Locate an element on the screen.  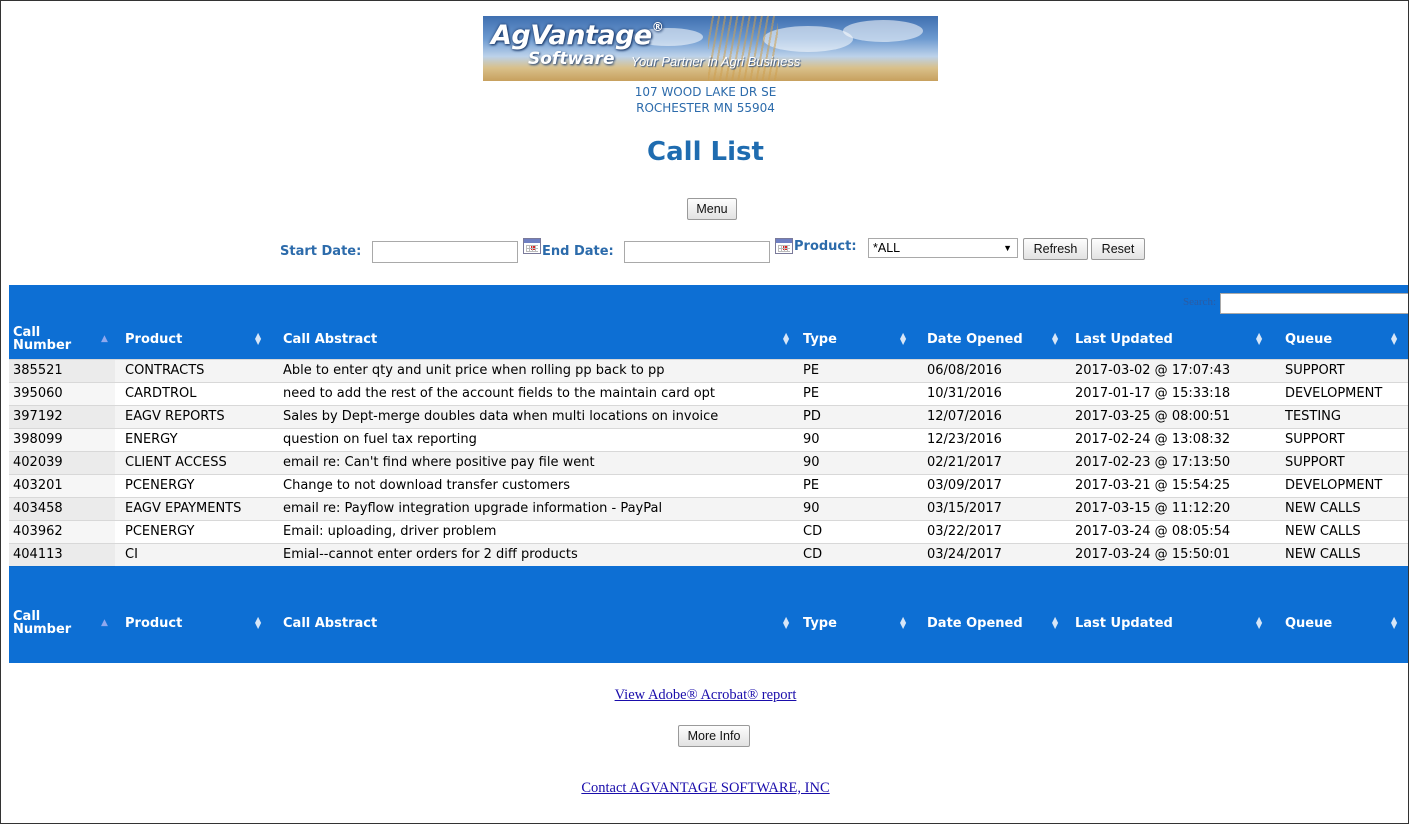
header-bottom-col-call_number: Call Number is located at coordinates (62, 623).